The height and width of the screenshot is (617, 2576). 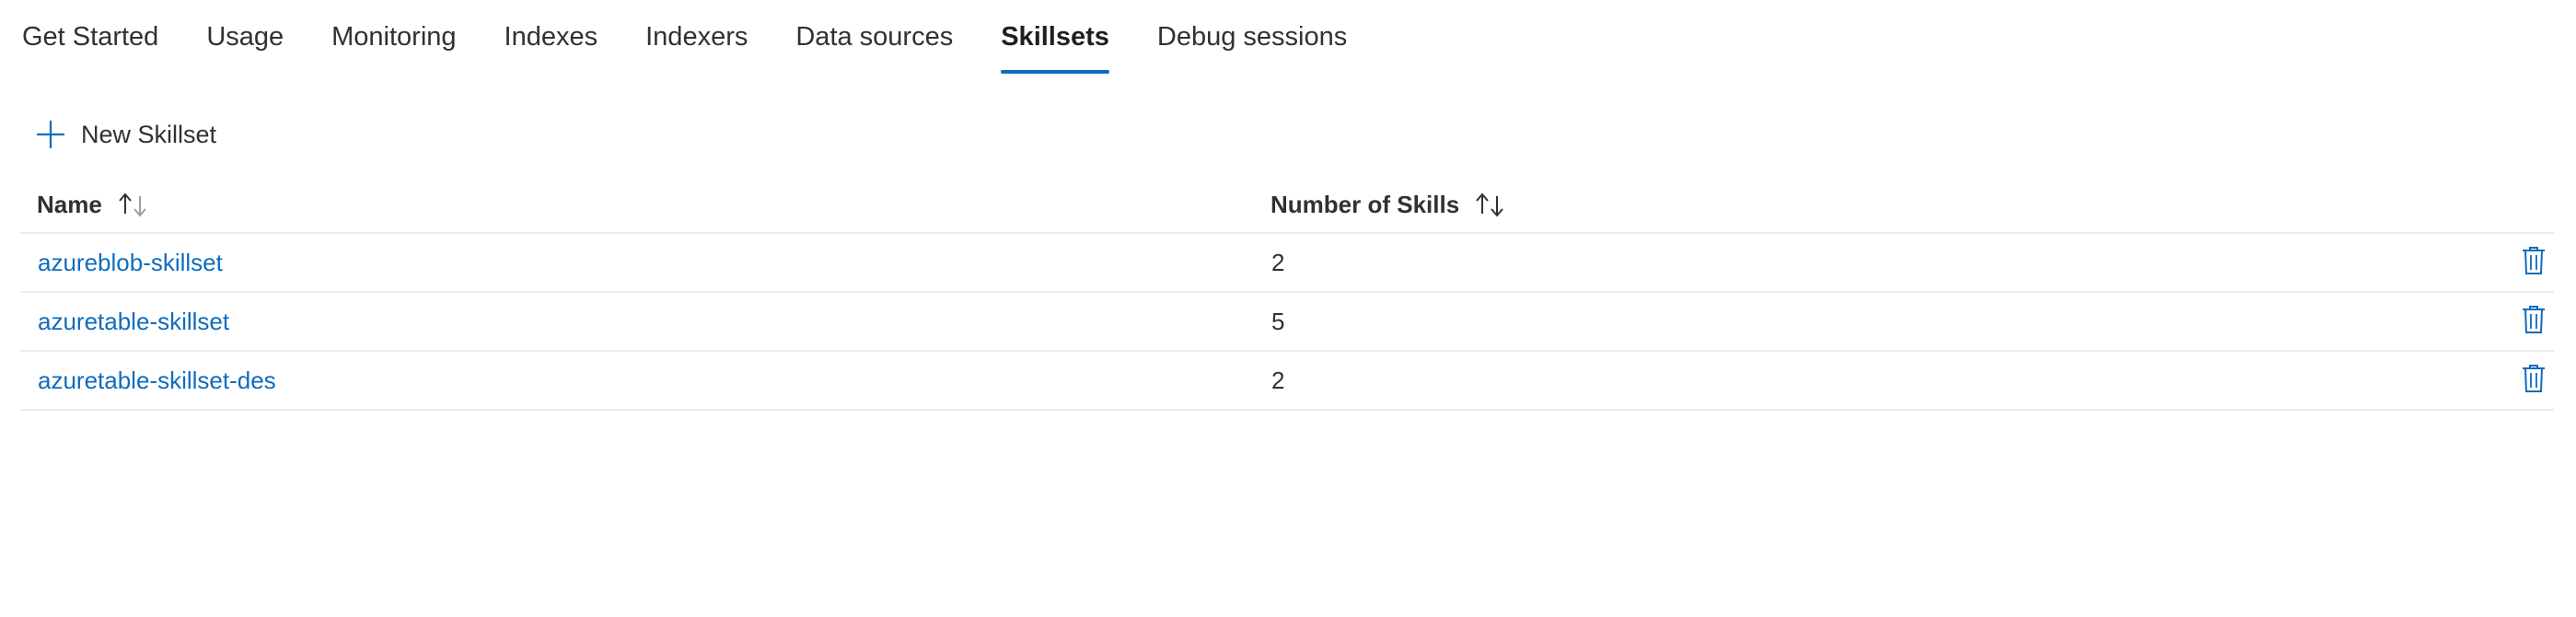 I want to click on column-header-skills: Number of Skills, so click(x=1389, y=204).